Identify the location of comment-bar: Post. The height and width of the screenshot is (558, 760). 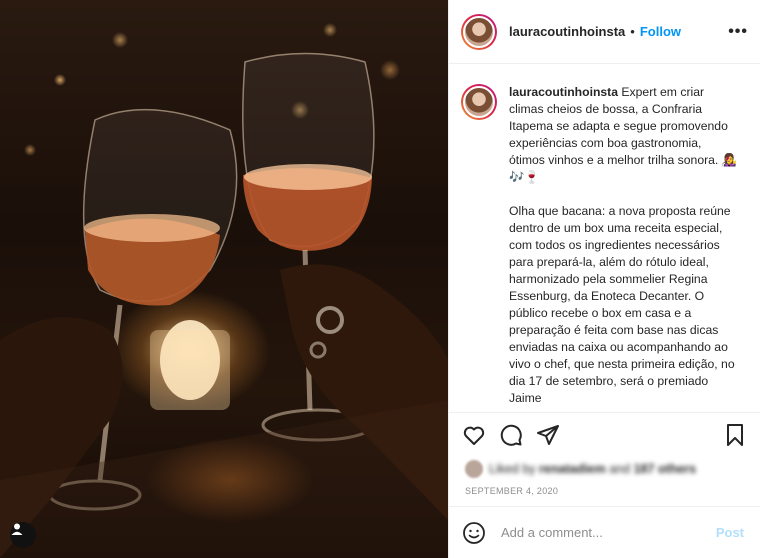
(604, 532).